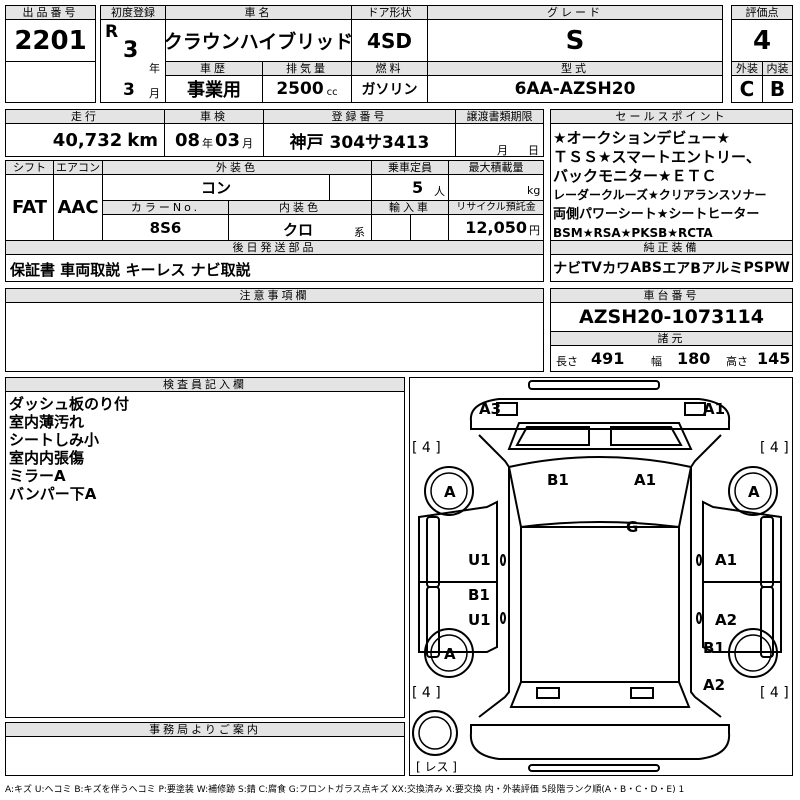 This screenshot has width=800, height=800. Describe the element at coordinates (300, 89) in the screenshot. I see `displacement: 2500` at that location.